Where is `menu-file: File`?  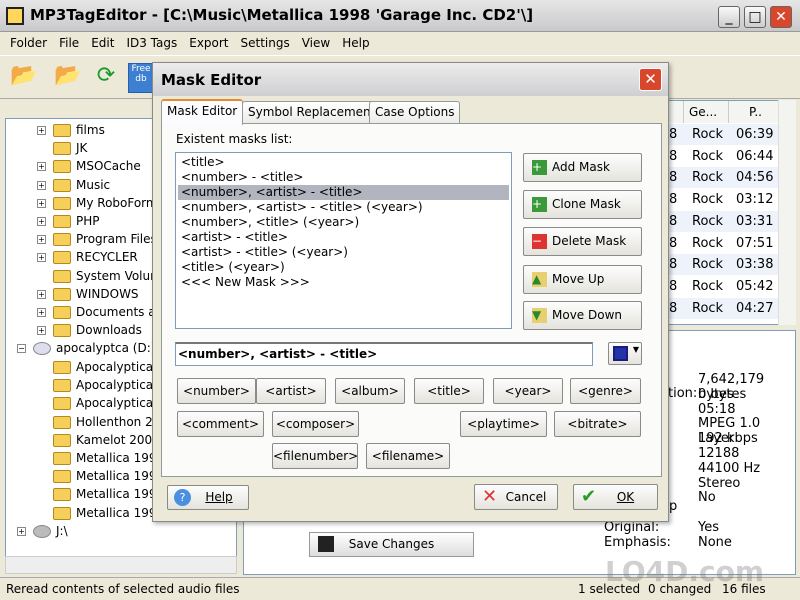
menu-file: File is located at coordinates (69, 43).